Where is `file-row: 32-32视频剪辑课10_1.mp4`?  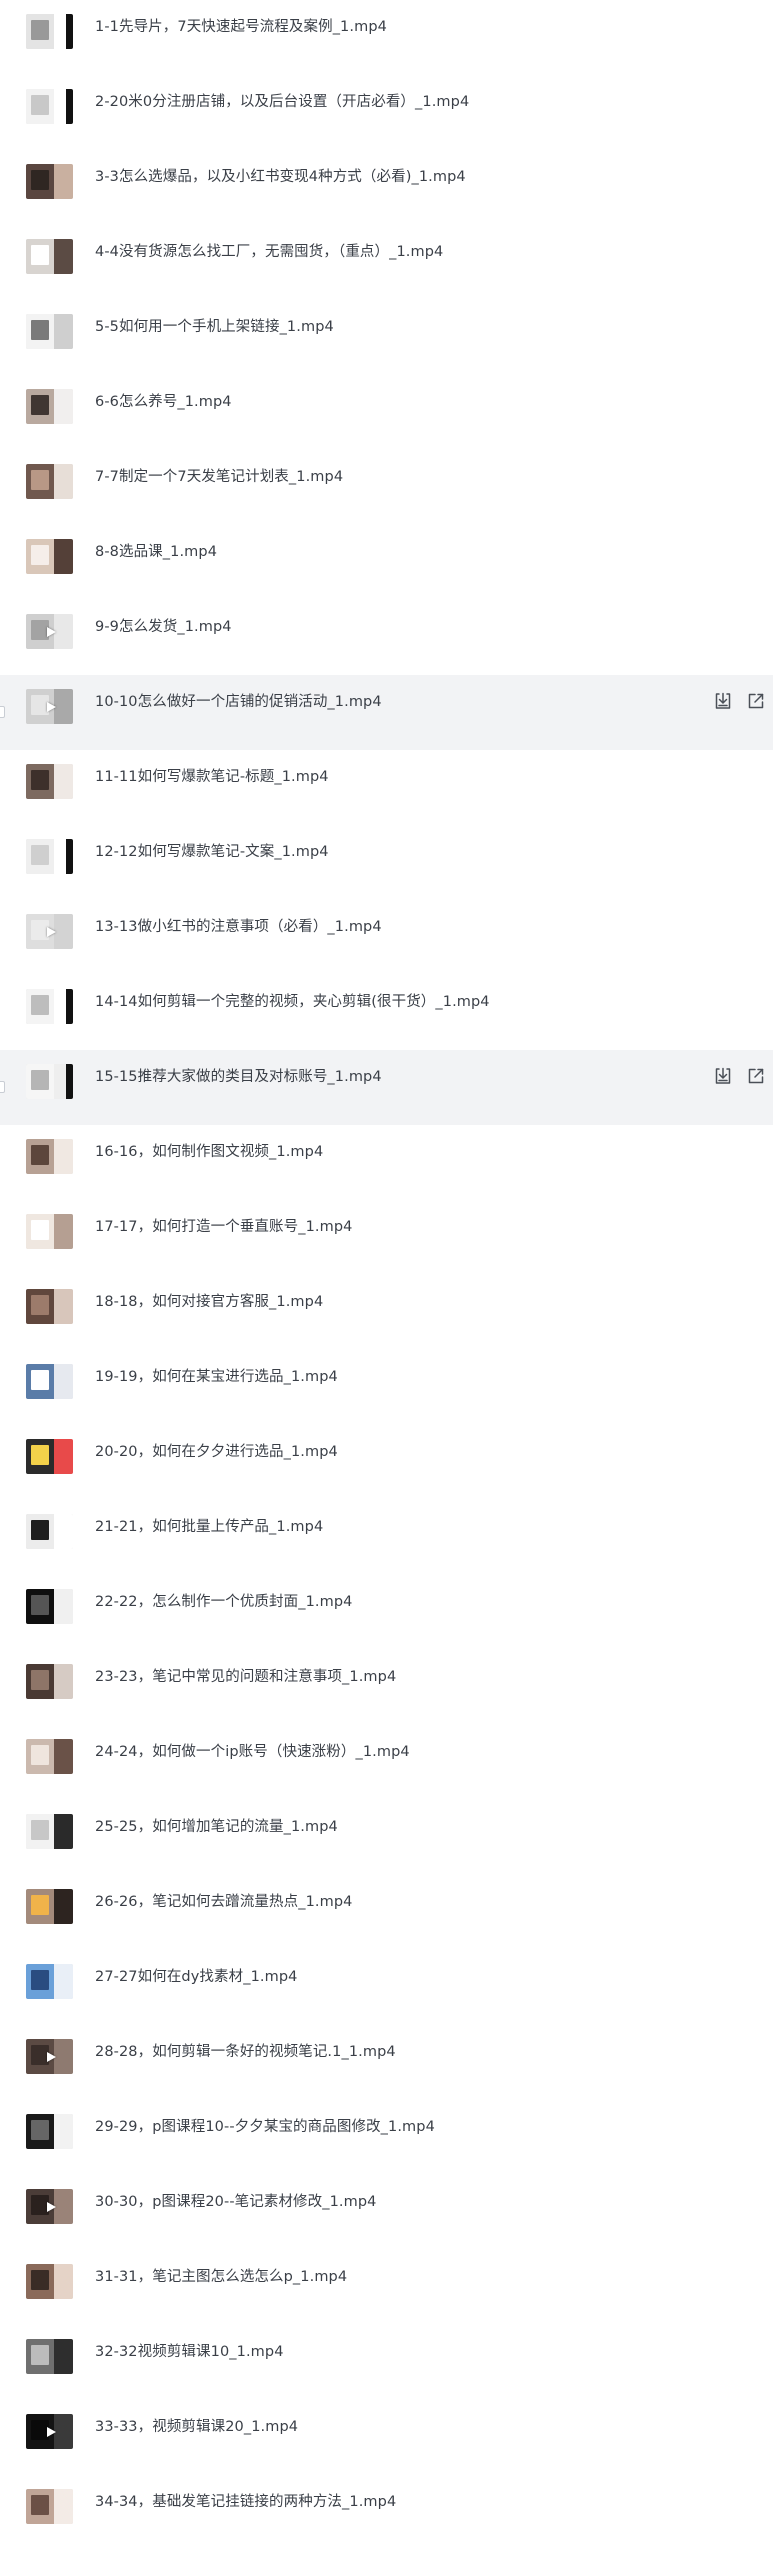
file-row: 32-32视频剪辑课10_1.mp4 is located at coordinates (386, 2362).